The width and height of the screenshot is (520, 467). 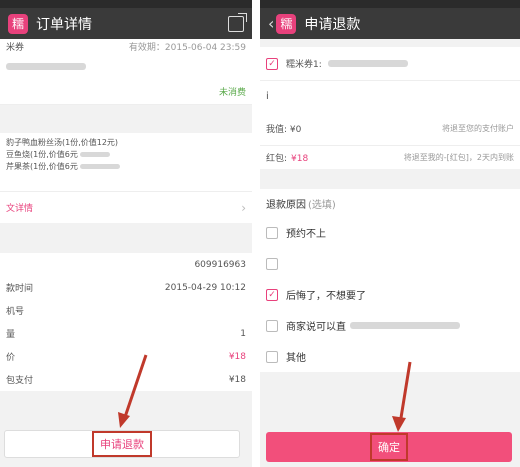 I want to click on annotation-arrow-left, so click(x=133, y=391).